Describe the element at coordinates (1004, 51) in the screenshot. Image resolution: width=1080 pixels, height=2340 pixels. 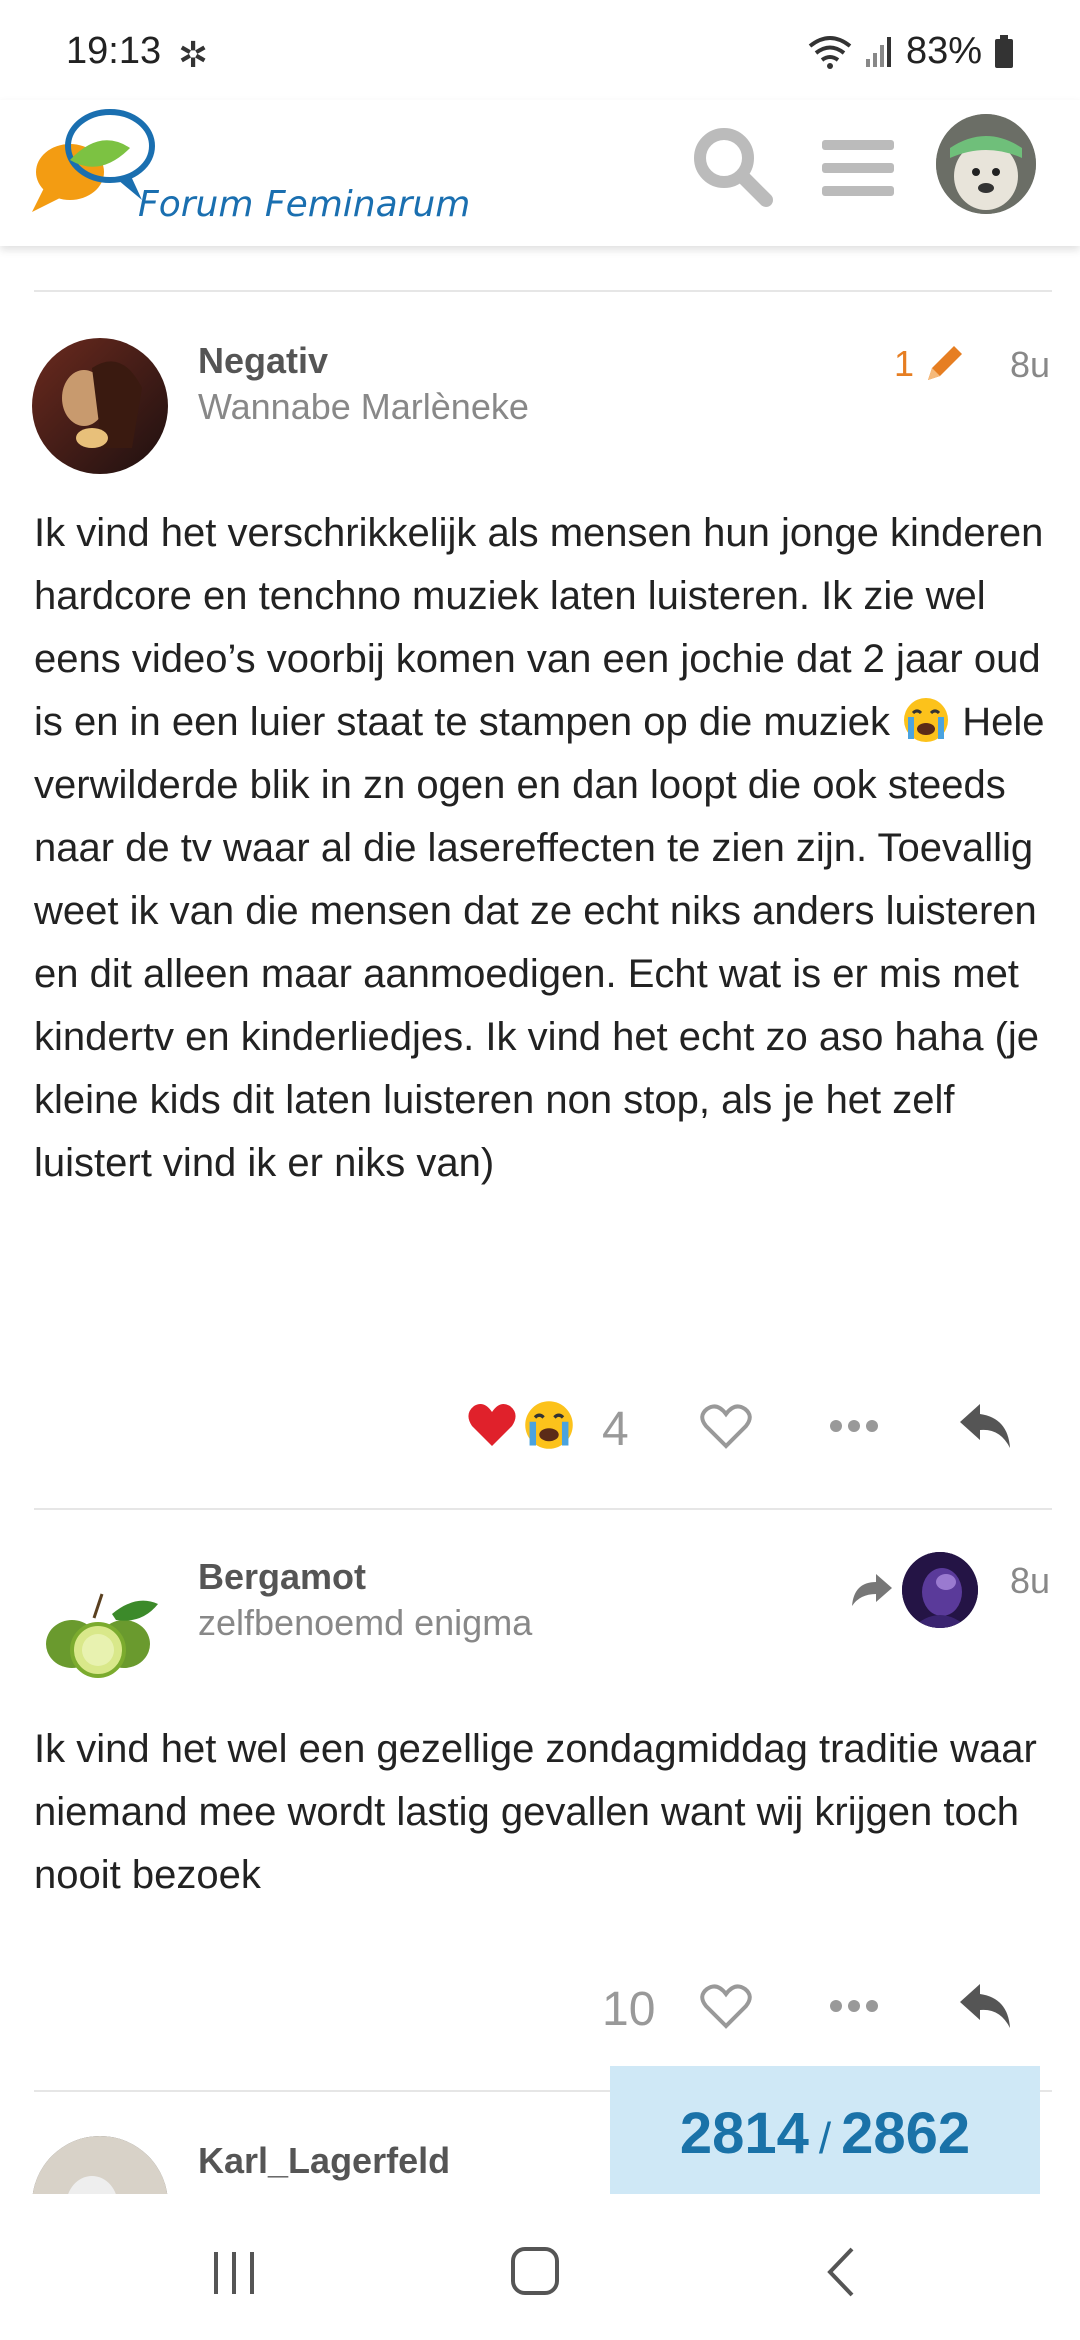
I see `battery-icon` at that location.